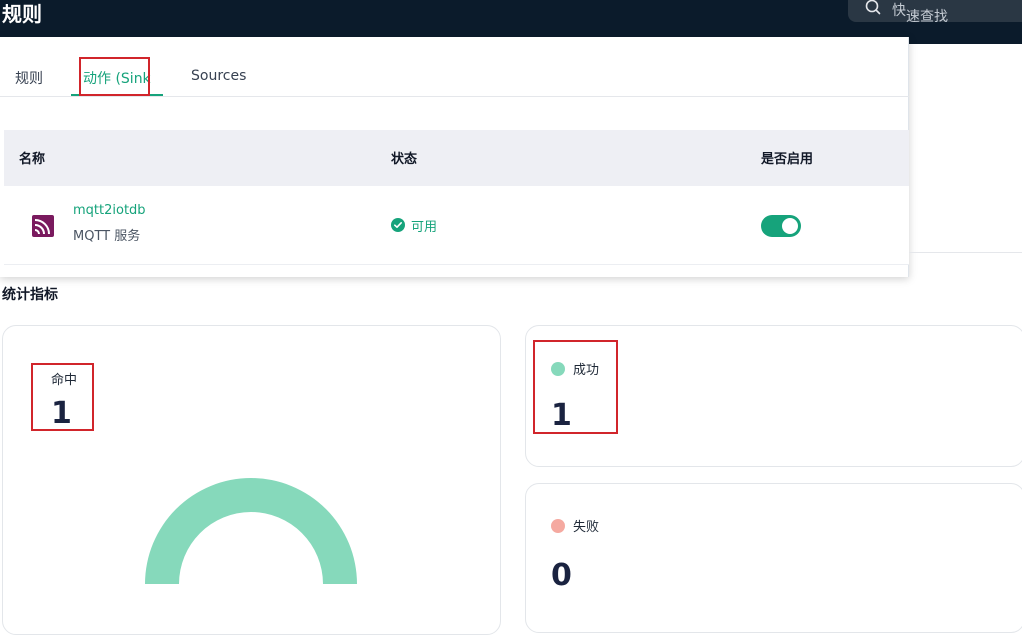 The height and width of the screenshot is (635, 1022). What do you see at coordinates (561, 575) in the screenshot?
I see `fail-value: 0` at bounding box center [561, 575].